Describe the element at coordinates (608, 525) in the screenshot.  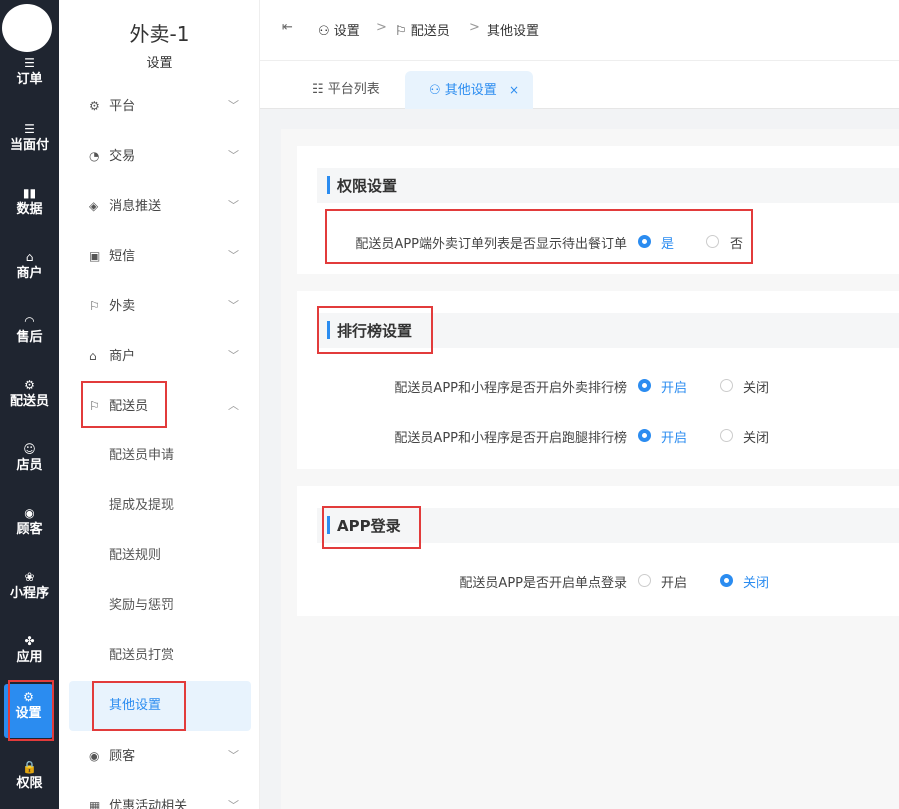
I see `section-header: APP登录` at that location.